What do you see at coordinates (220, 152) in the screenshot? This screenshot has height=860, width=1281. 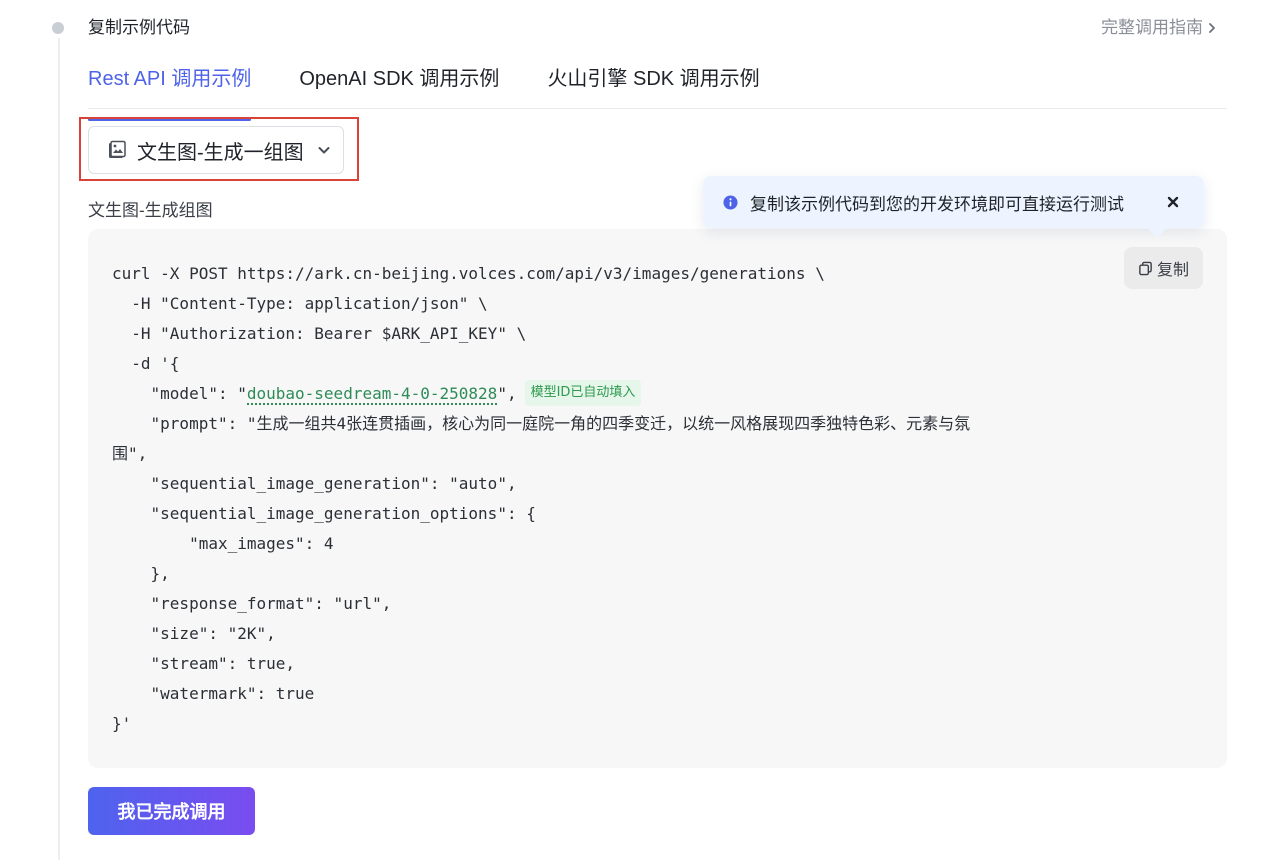 I see `scenario-select-value: 文生图-生成一组图` at bounding box center [220, 152].